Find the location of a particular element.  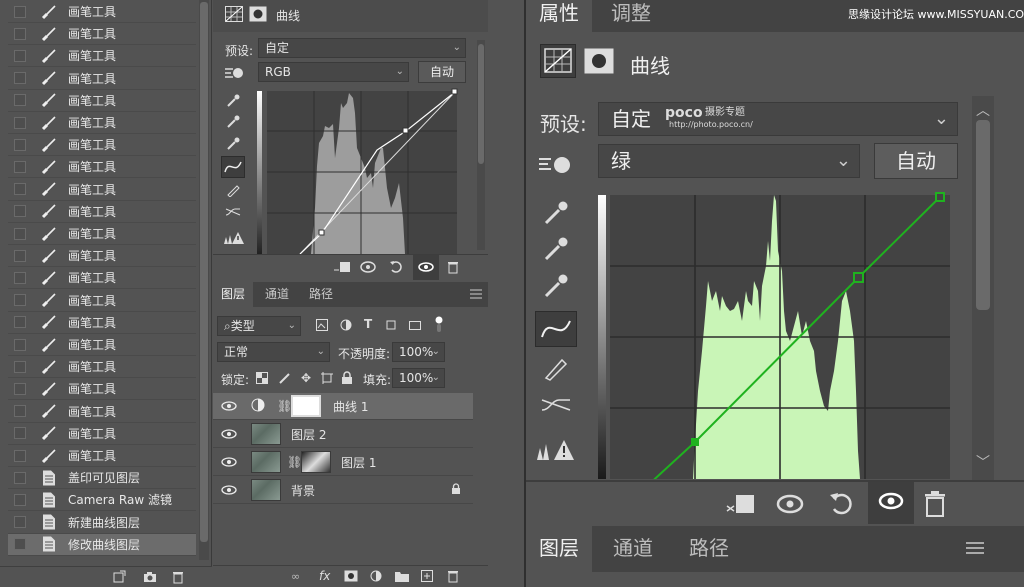

new-adjustment-icon is located at coordinates (376, 577).